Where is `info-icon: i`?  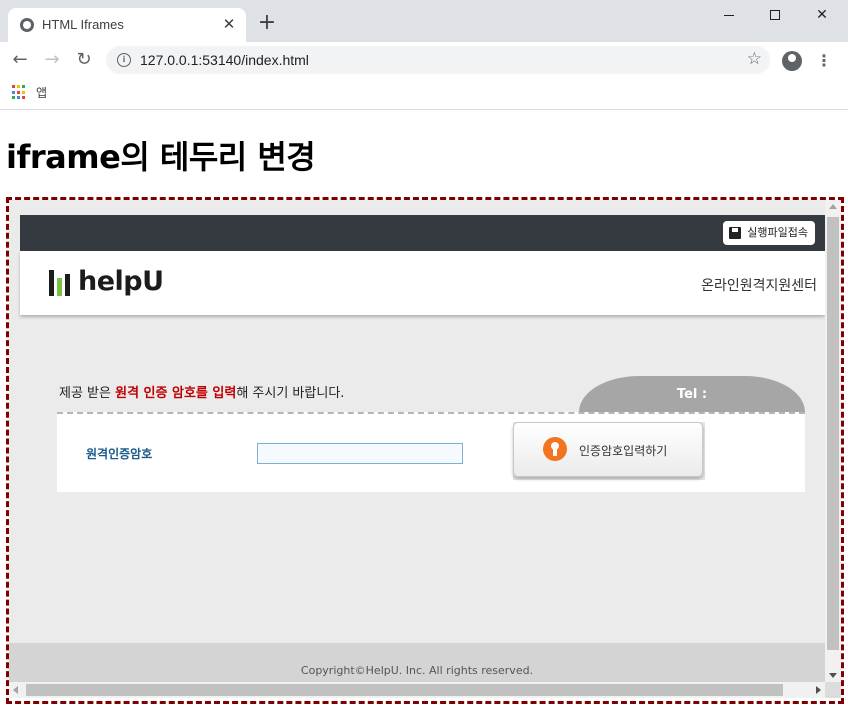 info-icon: i is located at coordinates (124, 60).